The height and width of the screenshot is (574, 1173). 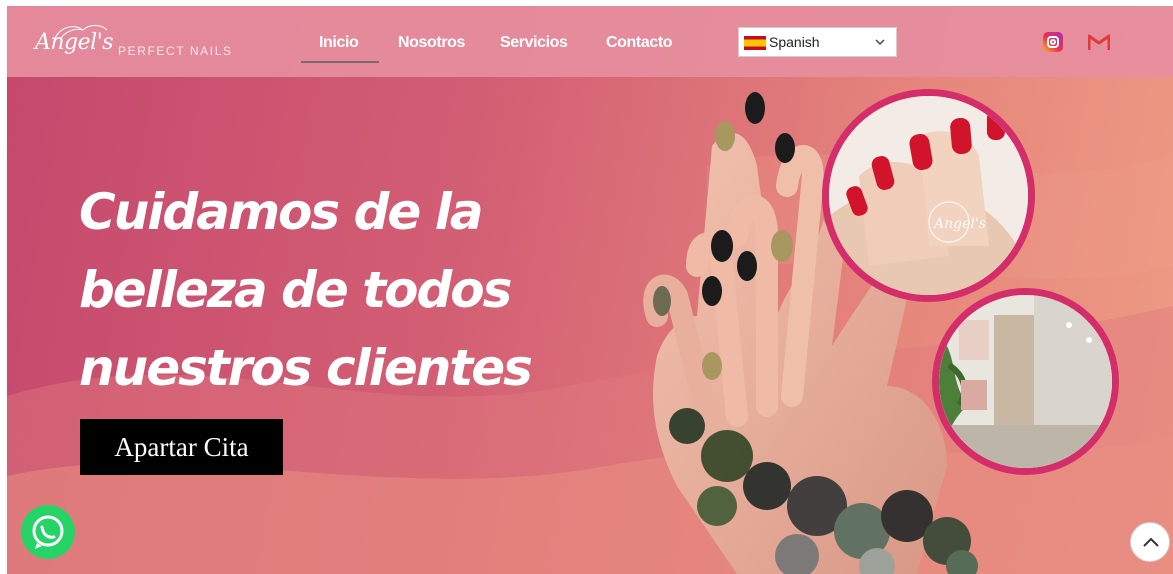 I want to click on hero-title-line: belleza de todos, so click(x=295, y=290).